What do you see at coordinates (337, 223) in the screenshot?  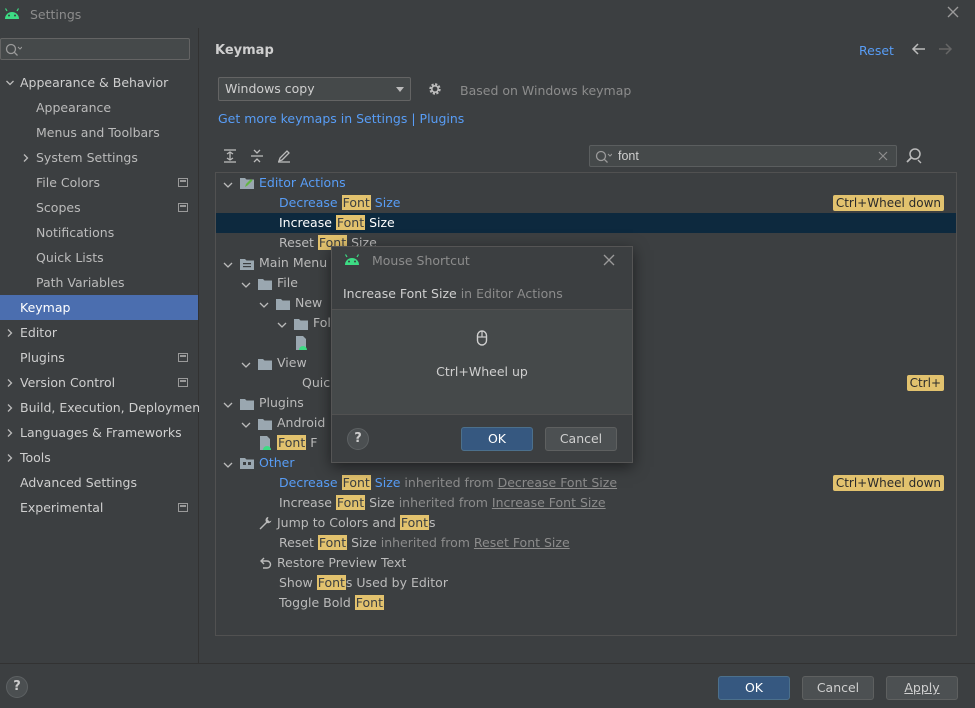 I see `action-label: Increase Font Size` at bounding box center [337, 223].